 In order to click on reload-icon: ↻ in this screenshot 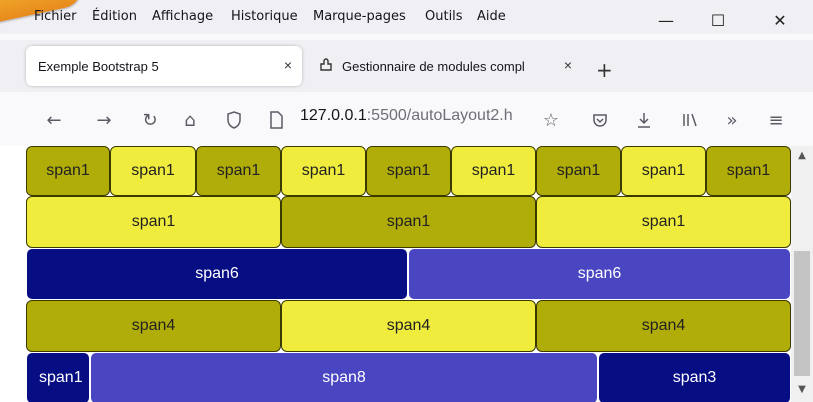, I will do `click(150, 120)`.